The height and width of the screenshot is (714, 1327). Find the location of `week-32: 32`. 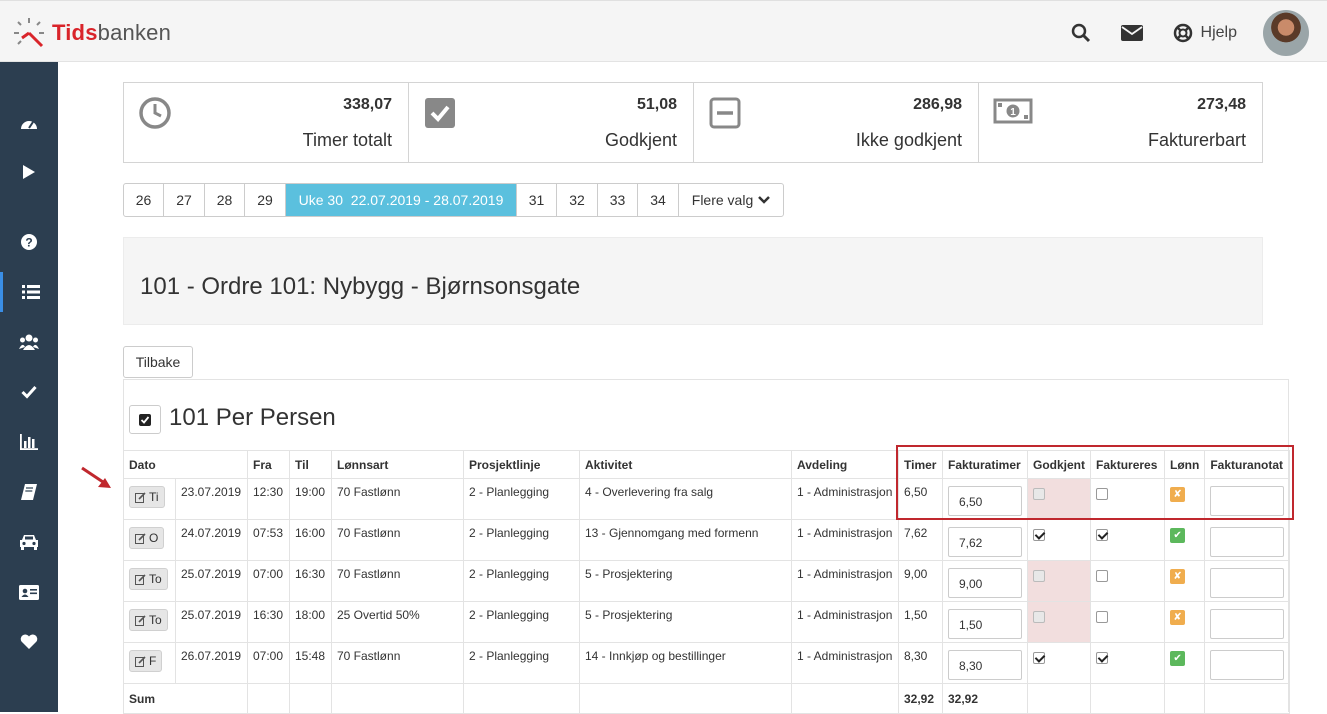

week-32: 32 is located at coordinates (577, 200).